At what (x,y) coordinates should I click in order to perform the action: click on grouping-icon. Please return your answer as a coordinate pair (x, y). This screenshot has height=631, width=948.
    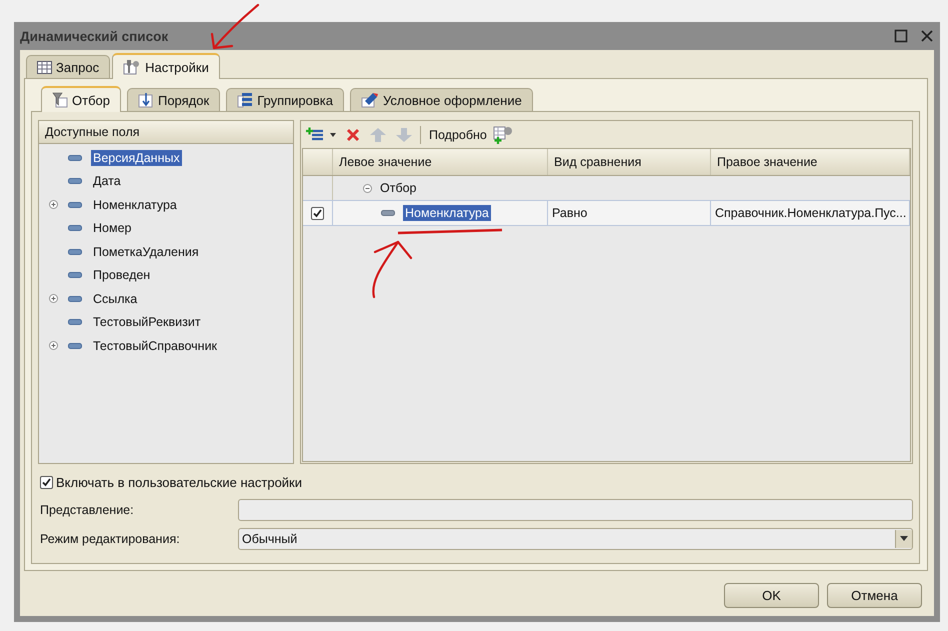
    Looking at the image, I should click on (245, 100).